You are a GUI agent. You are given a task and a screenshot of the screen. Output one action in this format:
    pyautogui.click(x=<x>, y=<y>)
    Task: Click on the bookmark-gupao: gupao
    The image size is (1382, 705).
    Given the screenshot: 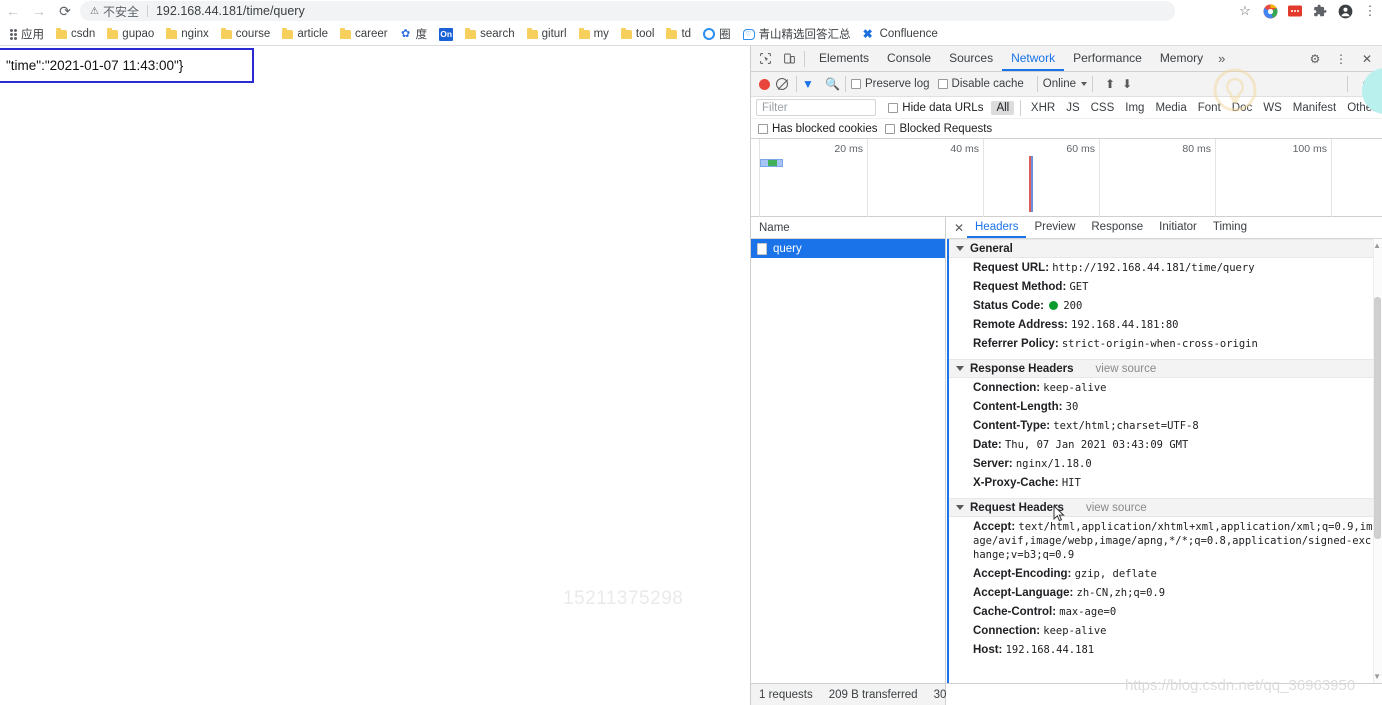 What is the action you would take?
    pyautogui.click(x=130, y=34)
    